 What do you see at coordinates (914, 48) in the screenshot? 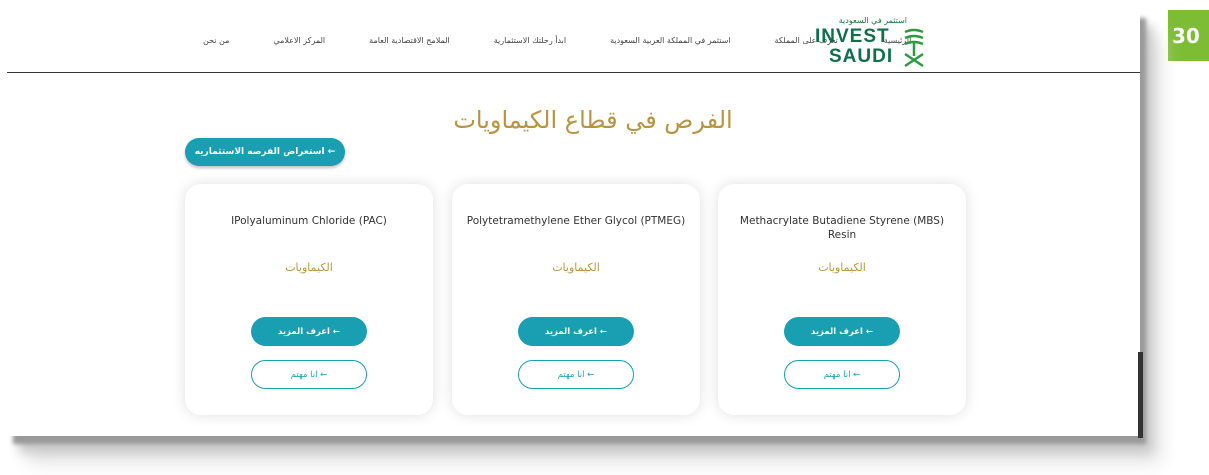
I see `palm-swords-icon` at bounding box center [914, 48].